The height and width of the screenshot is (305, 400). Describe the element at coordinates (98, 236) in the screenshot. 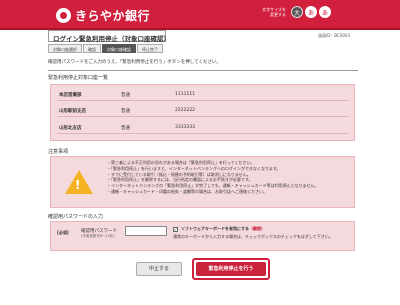

I see `password-field-hint: (半角英数字6～12桁)` at that location.